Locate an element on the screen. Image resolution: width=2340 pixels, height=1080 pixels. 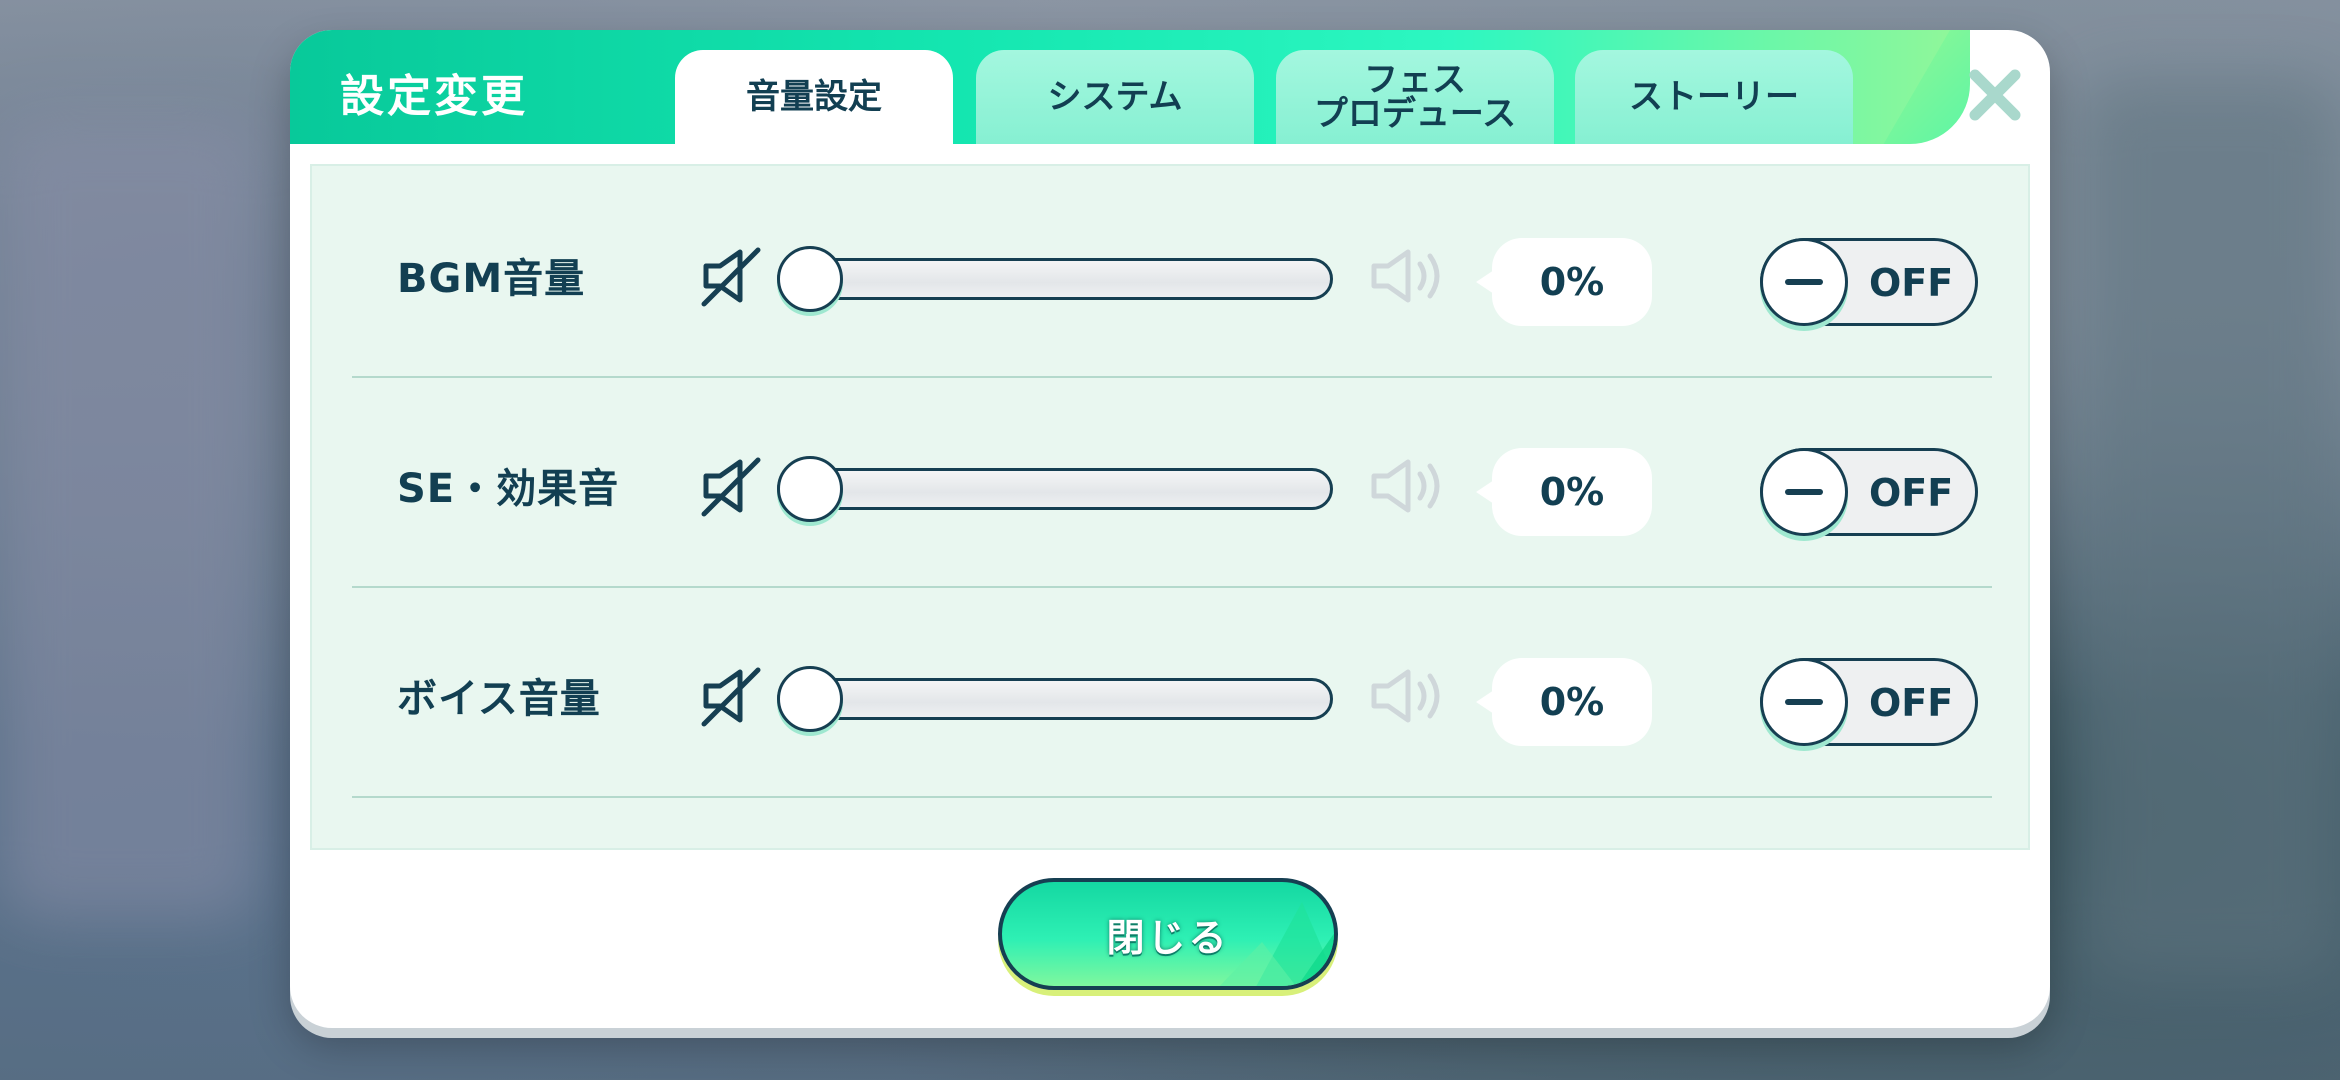
tab-volume-settings: 音量設定 is located at coordinates (814, 97).